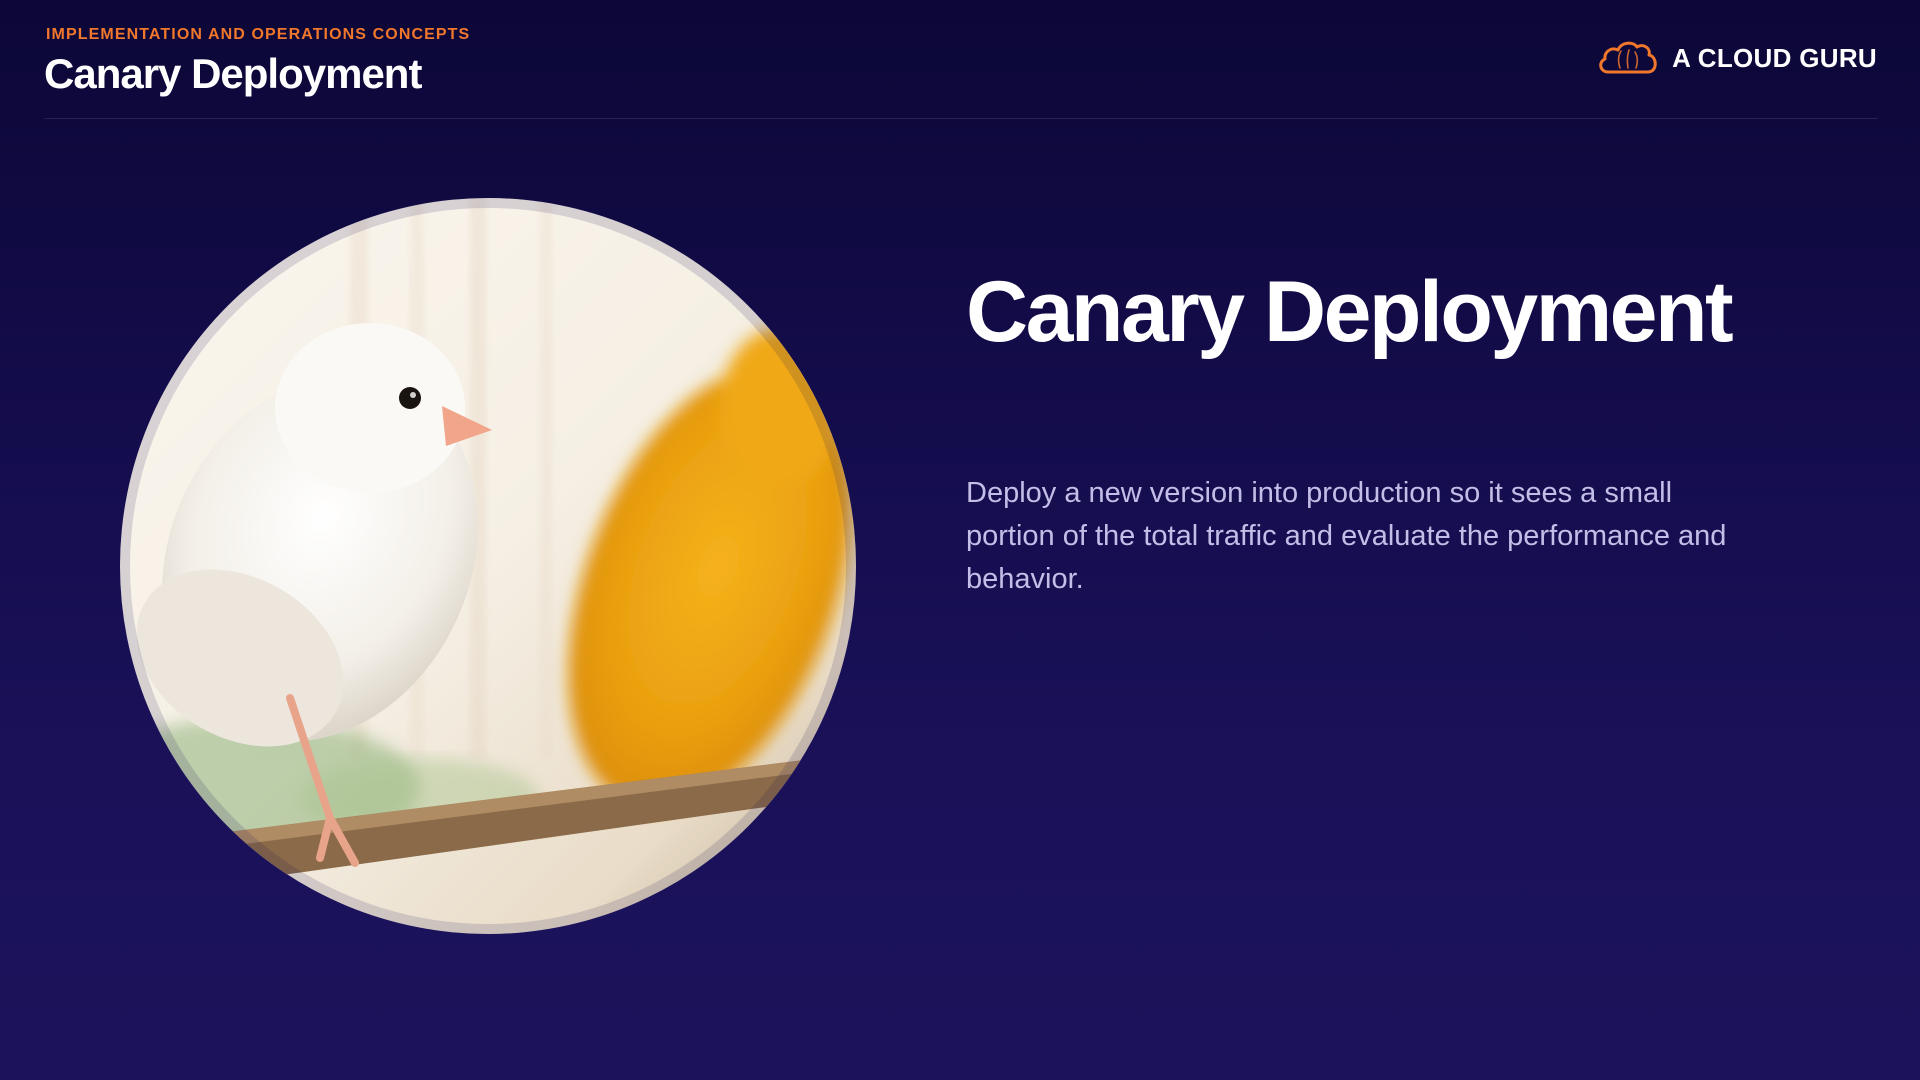 The width and height of the screenshot is (1920, 1080). What do you see at coordinates (1628, 57) in the screenshot?
I see `cloud-icon` at bounding box center [1628, 57].